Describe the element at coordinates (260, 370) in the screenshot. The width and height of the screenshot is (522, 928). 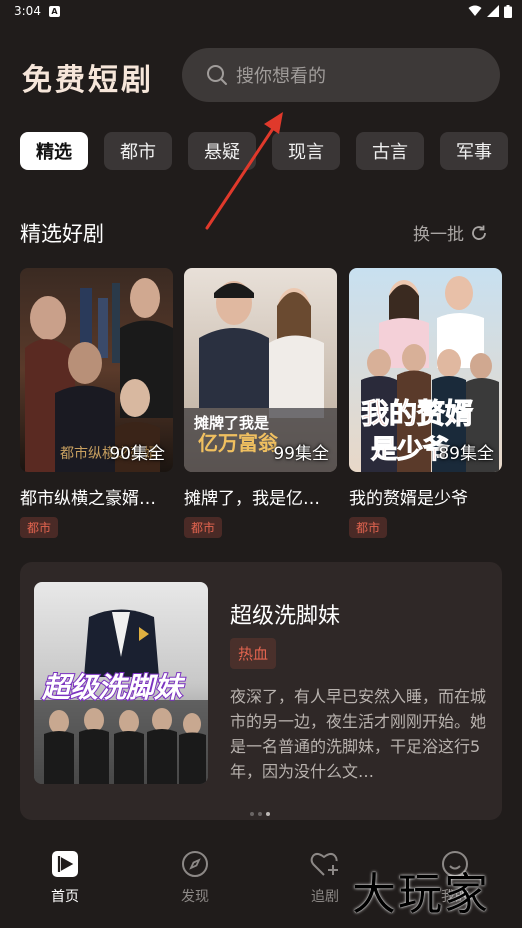
I see `drama-poster: 摊牌了我是 亿万富翁 99集全` at that location.